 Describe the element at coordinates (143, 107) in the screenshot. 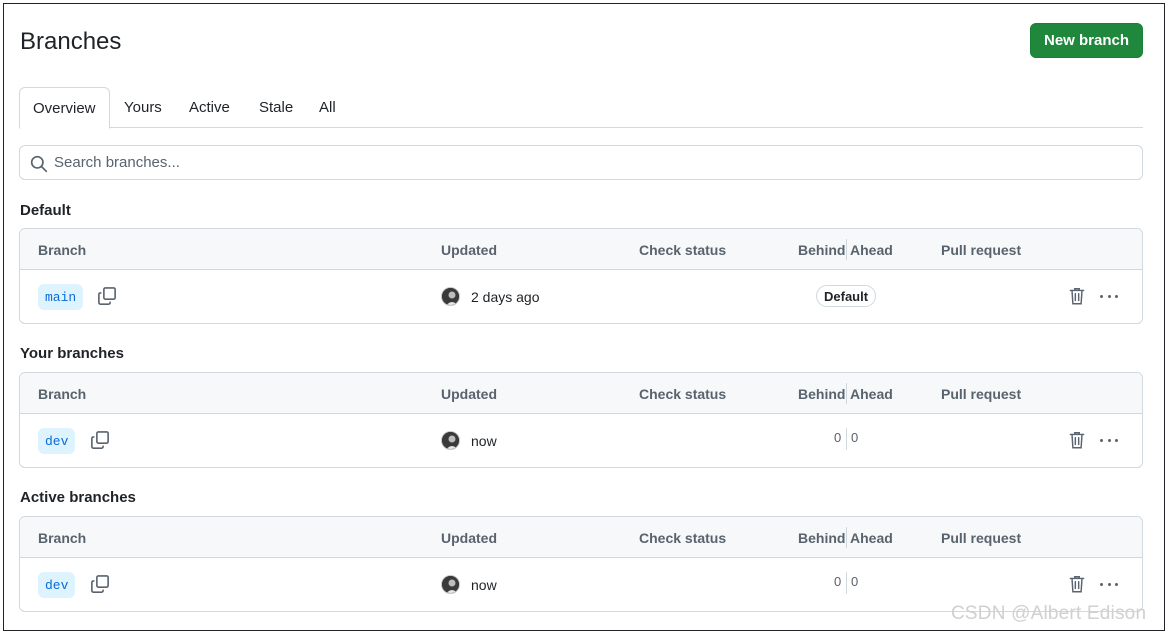

I see `tab-yours: Yours` at that location.